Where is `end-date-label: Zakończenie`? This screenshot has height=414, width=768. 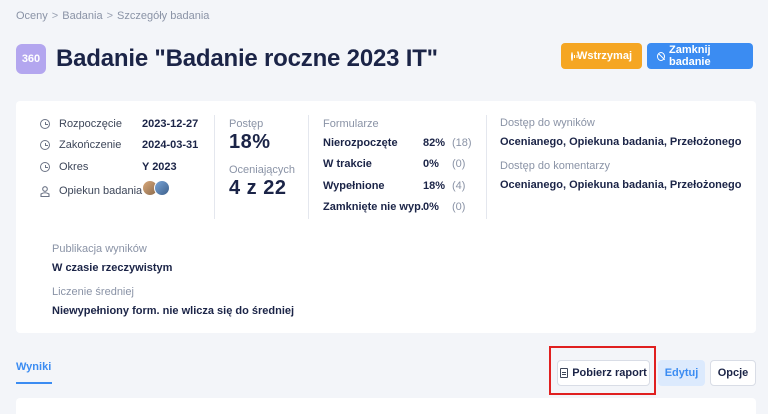 end-date-label: Zakończenie is located at coordinates (90, 145).